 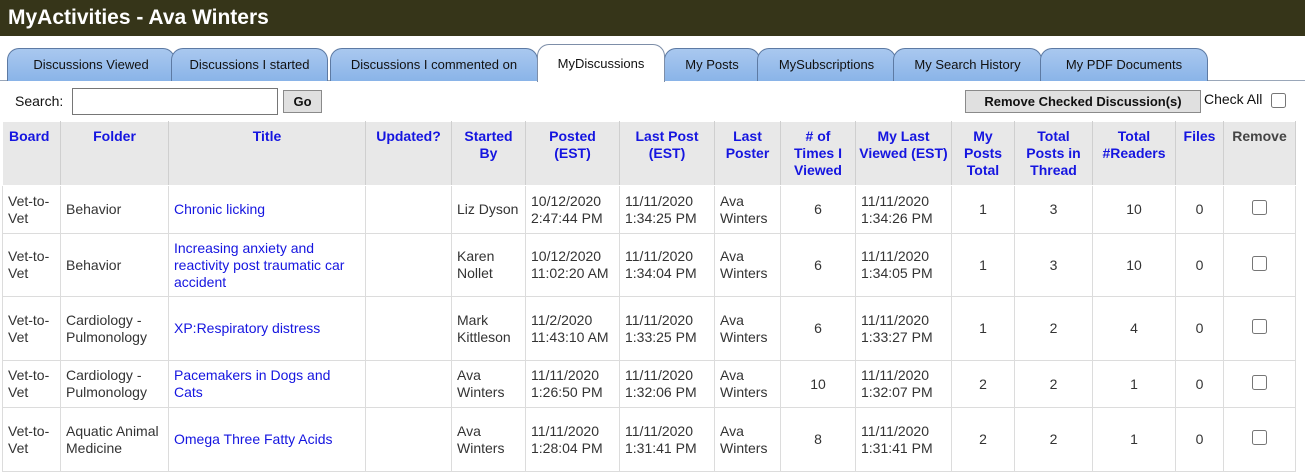 I want to click on check-all-label: Check All, so click(x=1233, y=99).